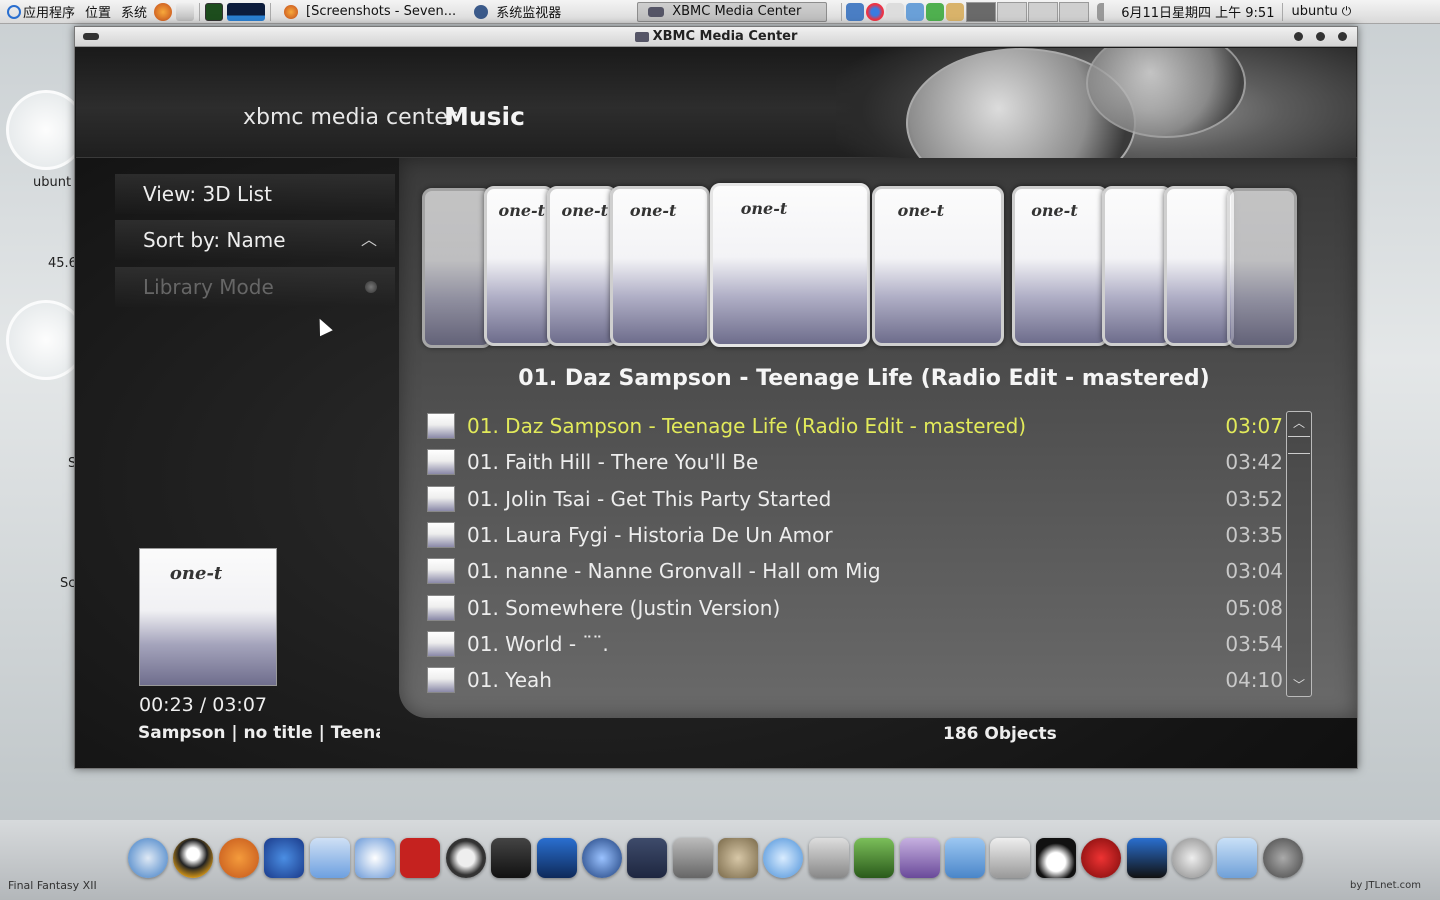 Image resolution: width=1440 pixels, height=900 pixels. Describe the element at coordinates (857, 680) in the screenshot. I see `song-row: 01. Yeah 04:10` at that location.